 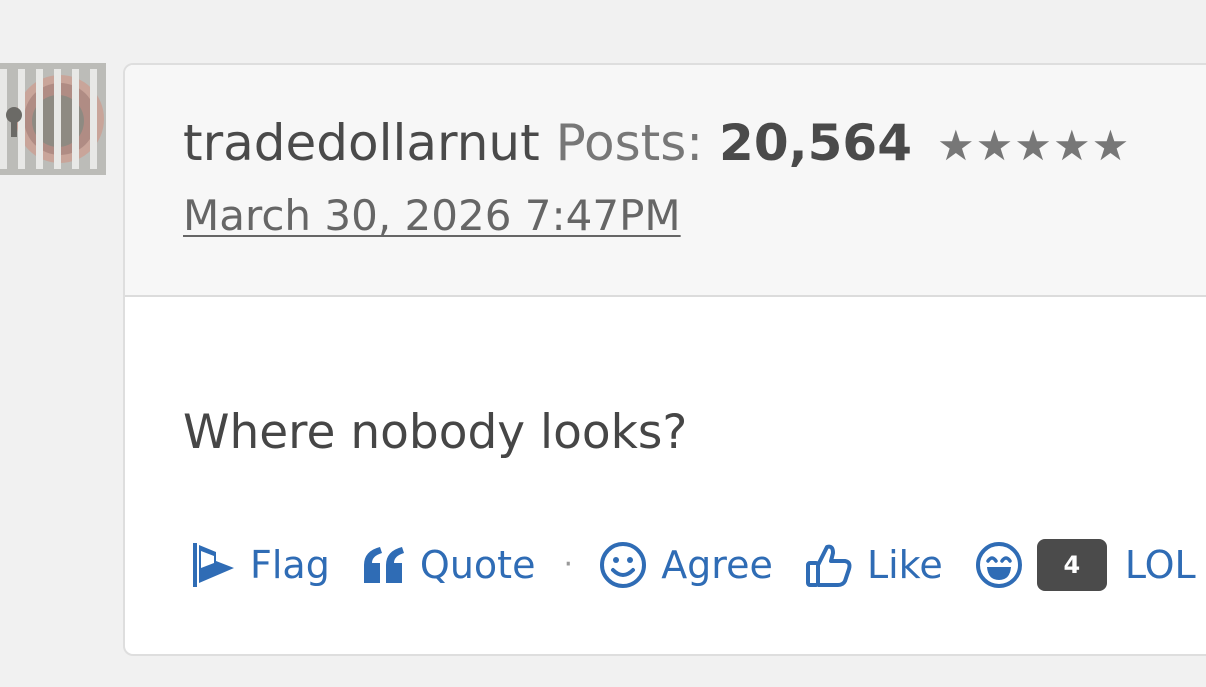 I want to click on post-date-link: March 30, 2026 7:47PM, so click(x=432, y=216).